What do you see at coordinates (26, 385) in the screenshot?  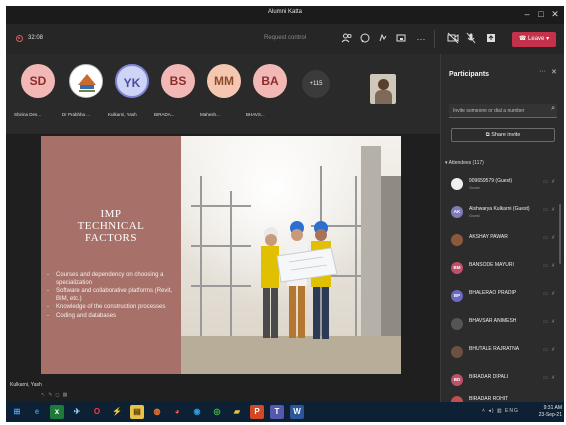 I see `presenter-name: Kulkarni, Yash` at bounding box center [26, 385].